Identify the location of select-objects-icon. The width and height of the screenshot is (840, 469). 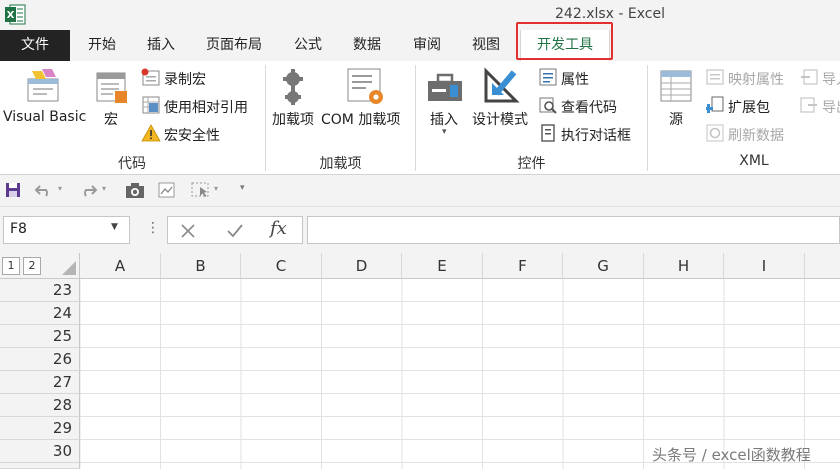
(201, 190).